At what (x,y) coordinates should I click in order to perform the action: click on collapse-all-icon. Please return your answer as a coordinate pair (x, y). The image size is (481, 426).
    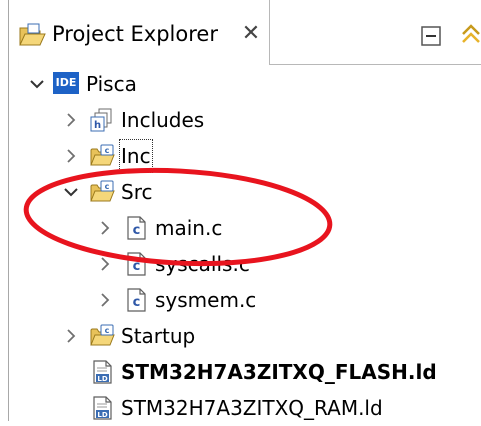
    Looking at the image, I should click on (431, 36).